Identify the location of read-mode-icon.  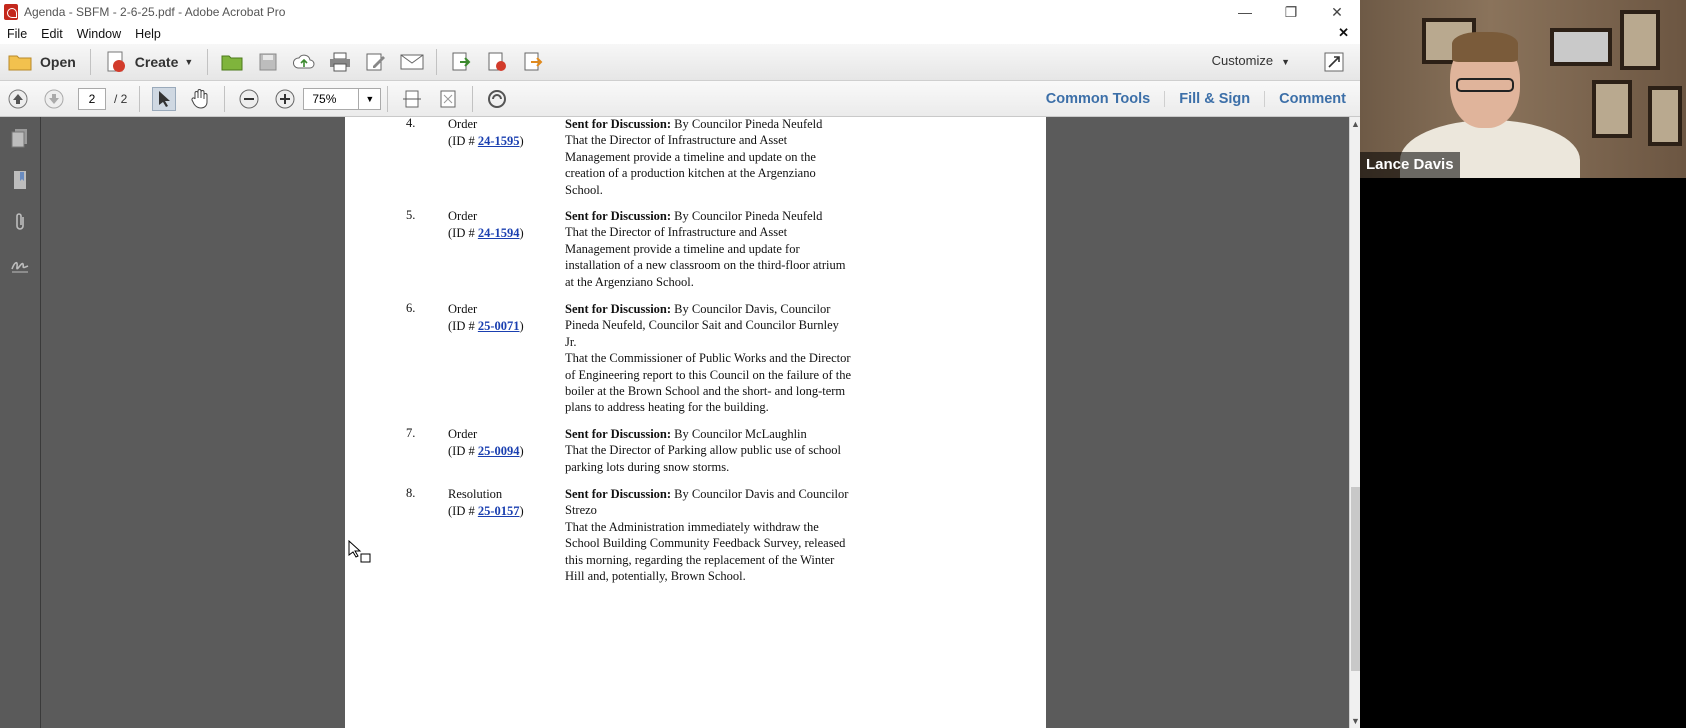
(497, 99).